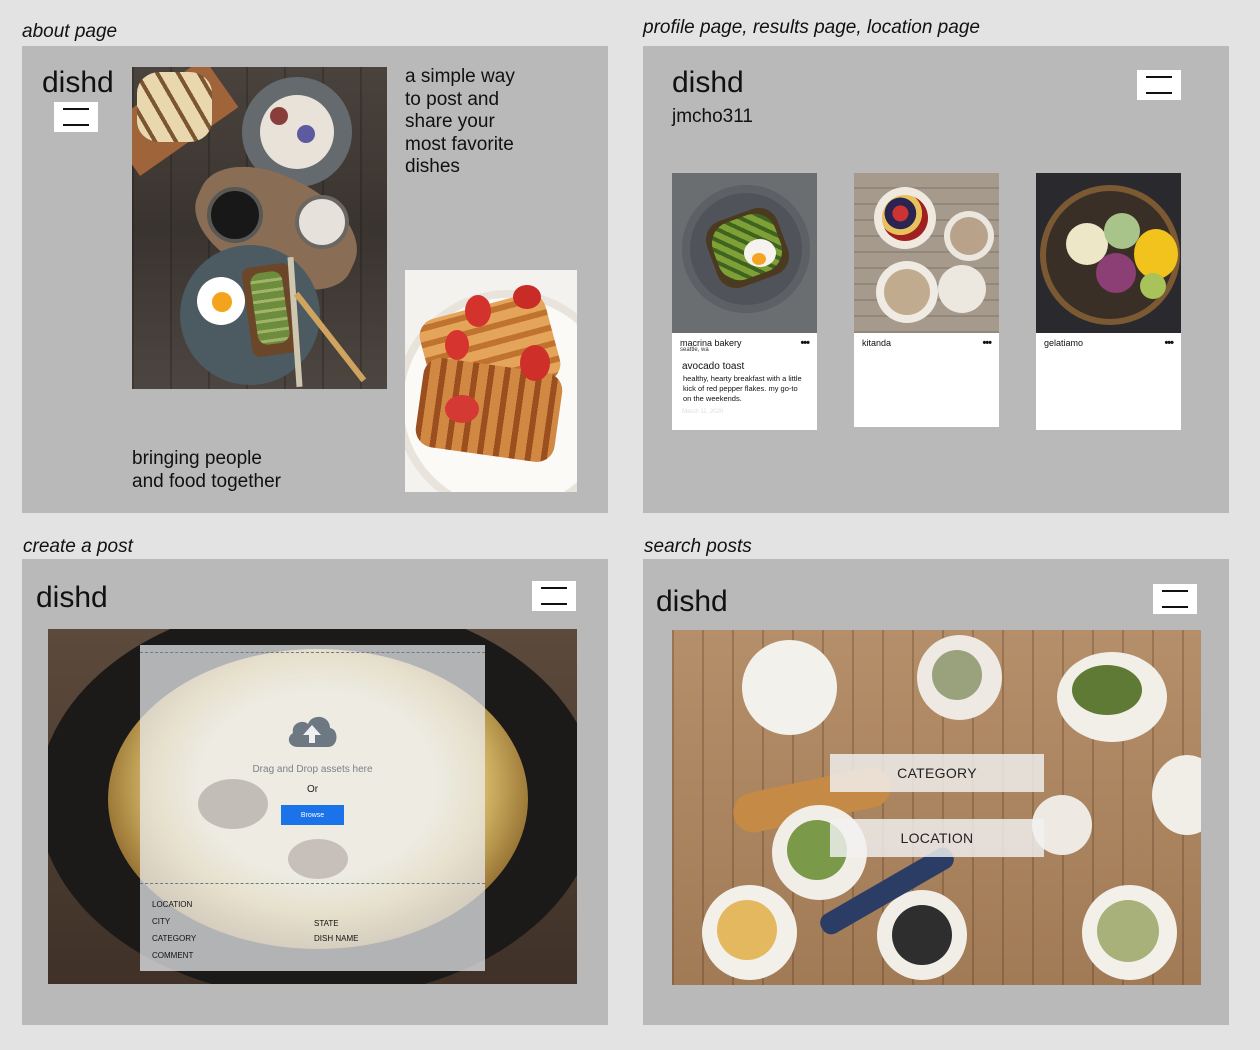 The height and width of the screenshot is (1050, 1260). What do you see at coordinates (713, 366) in the screenshot?
I see `dish-name: avocado toast` at bounding box center [713, 366].